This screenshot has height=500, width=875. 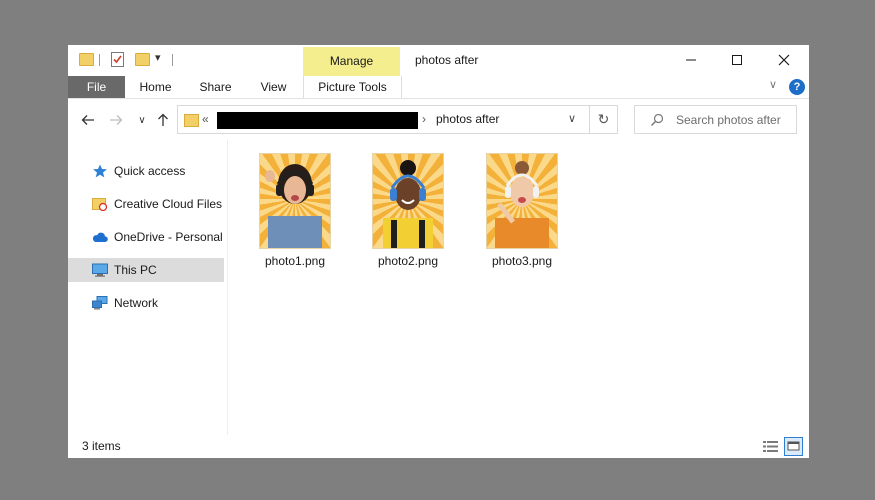 I want to click on details-view-icon, so click(x=770, y=446).